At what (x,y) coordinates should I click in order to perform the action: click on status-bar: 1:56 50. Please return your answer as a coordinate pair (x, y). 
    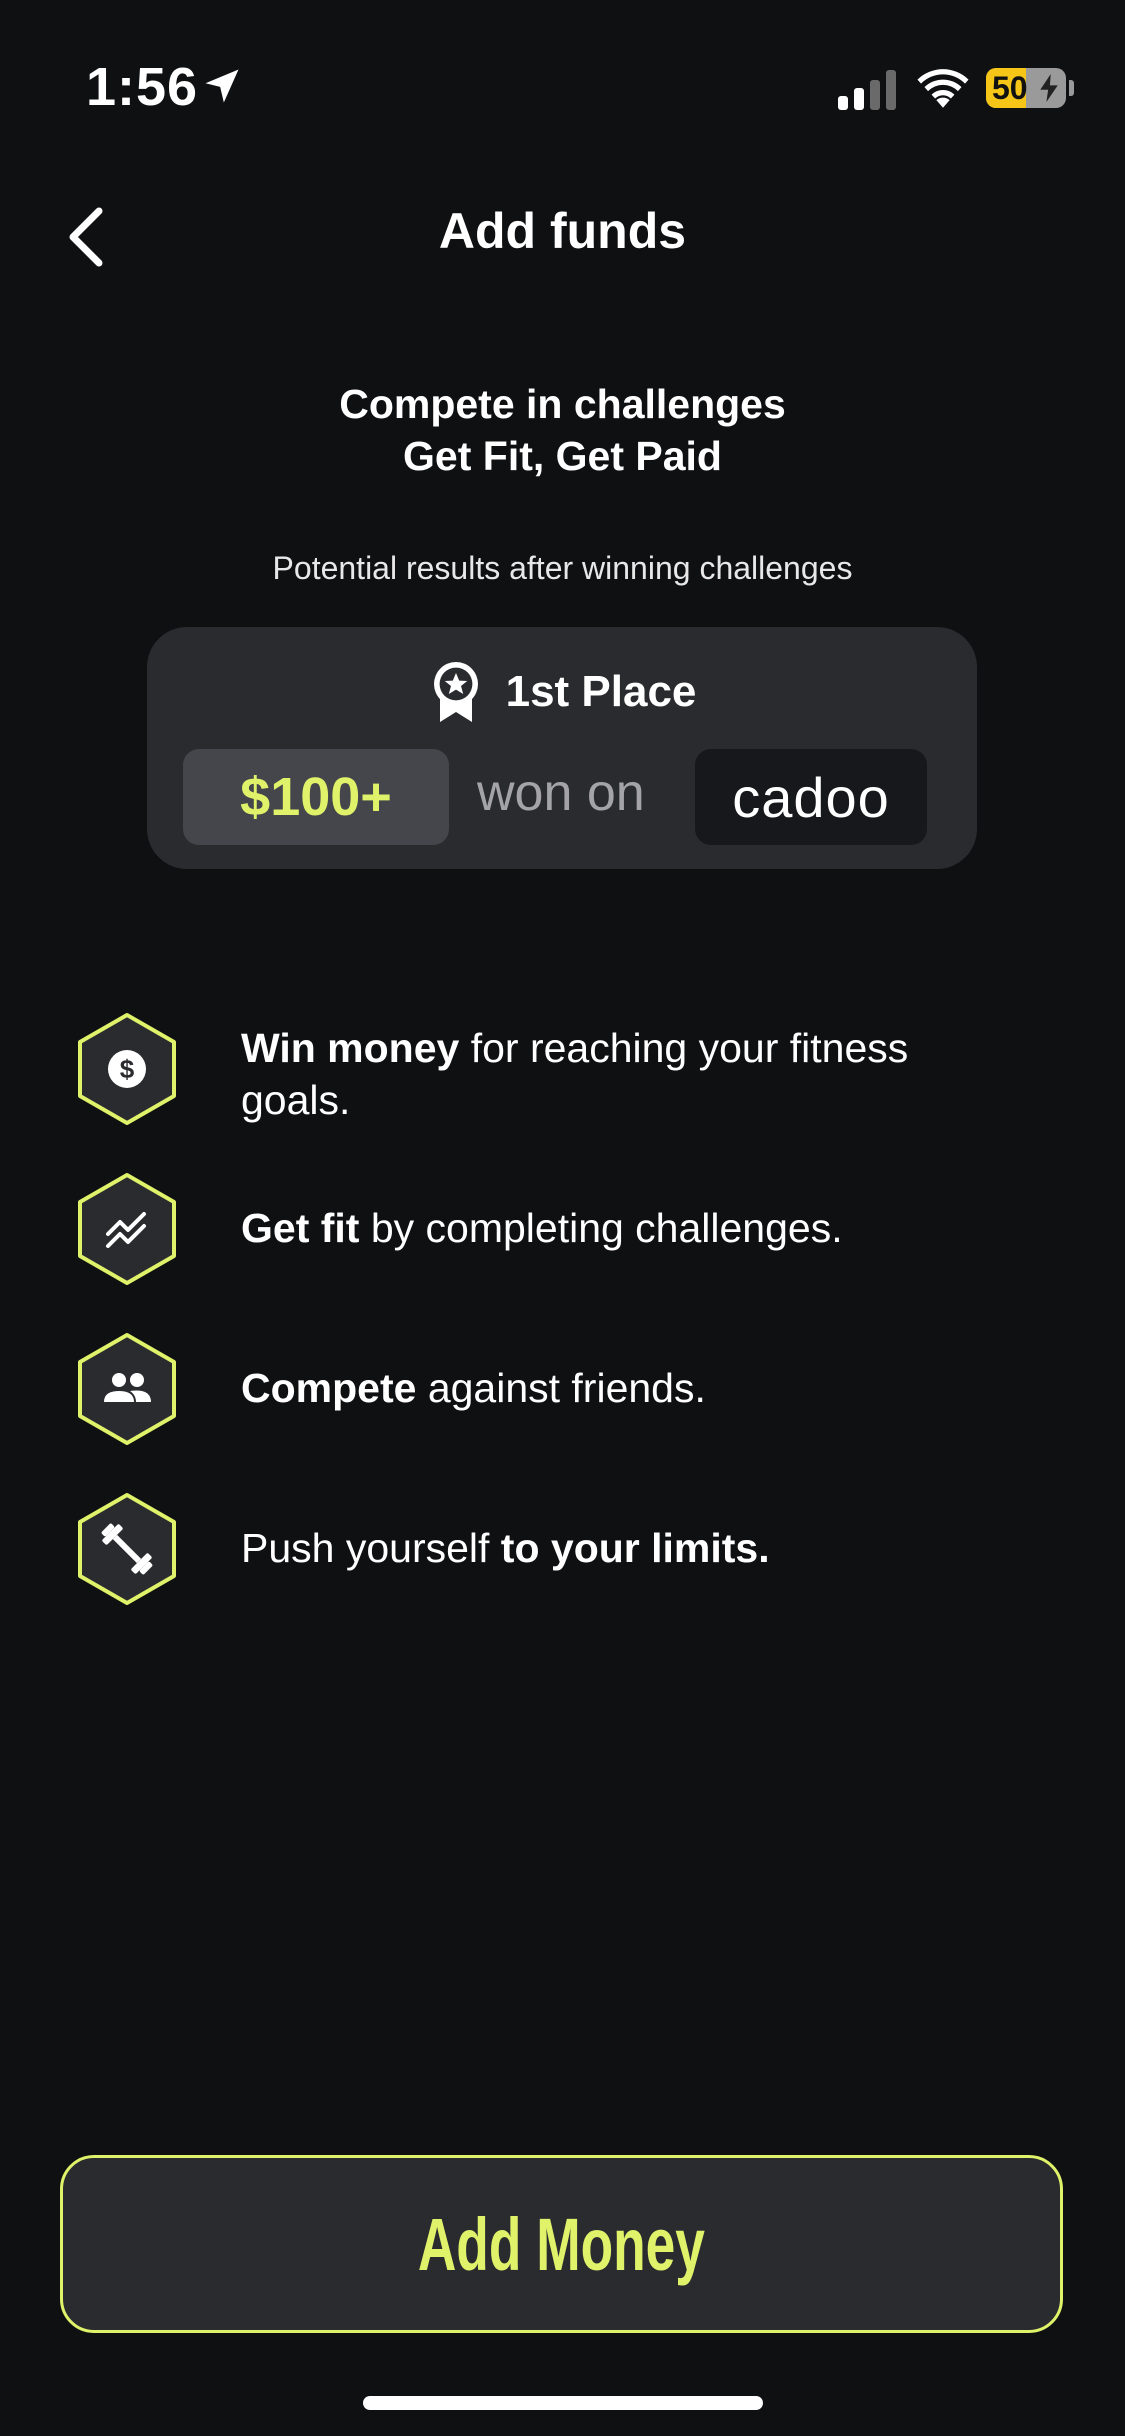
    Looking at the image, I should click on (562, 75).